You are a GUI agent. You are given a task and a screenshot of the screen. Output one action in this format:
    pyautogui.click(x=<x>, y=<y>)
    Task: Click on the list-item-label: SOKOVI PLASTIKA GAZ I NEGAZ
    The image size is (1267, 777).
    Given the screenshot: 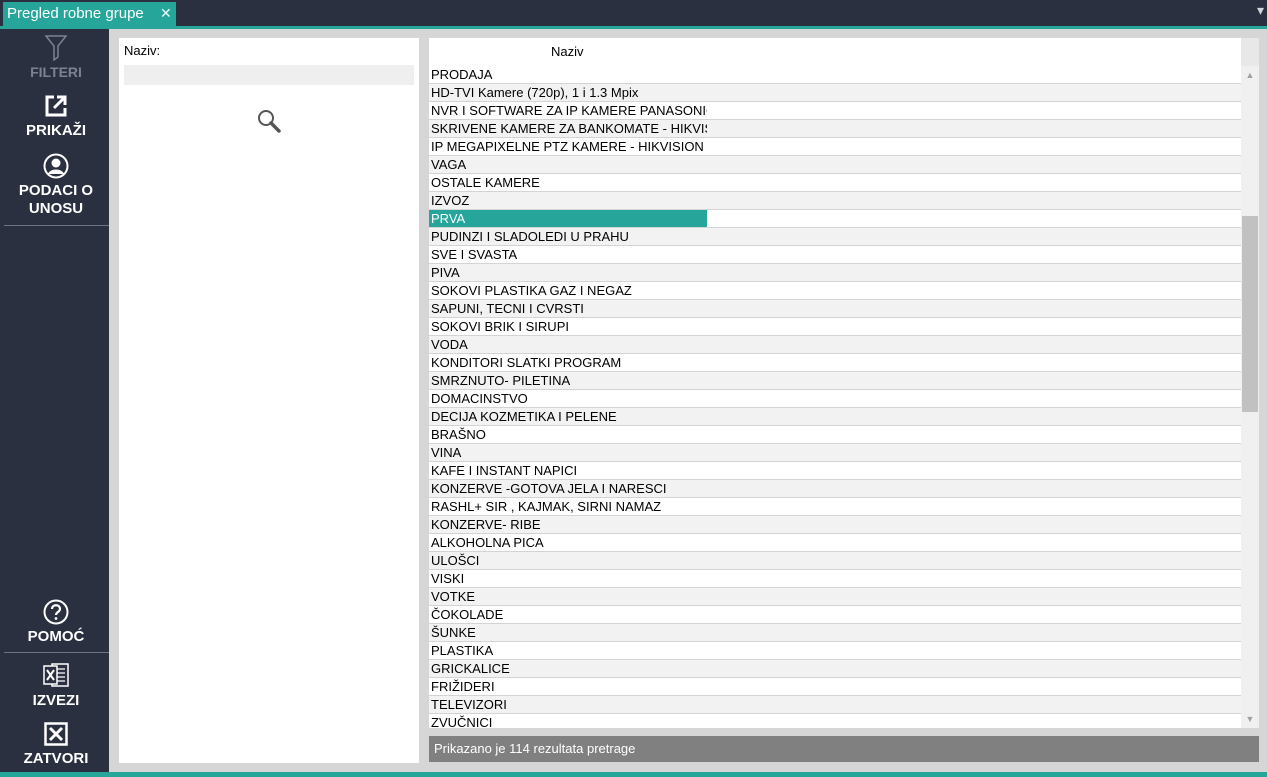 What is the action you would take?
    pyautogui.click(x=531, y=290)
    